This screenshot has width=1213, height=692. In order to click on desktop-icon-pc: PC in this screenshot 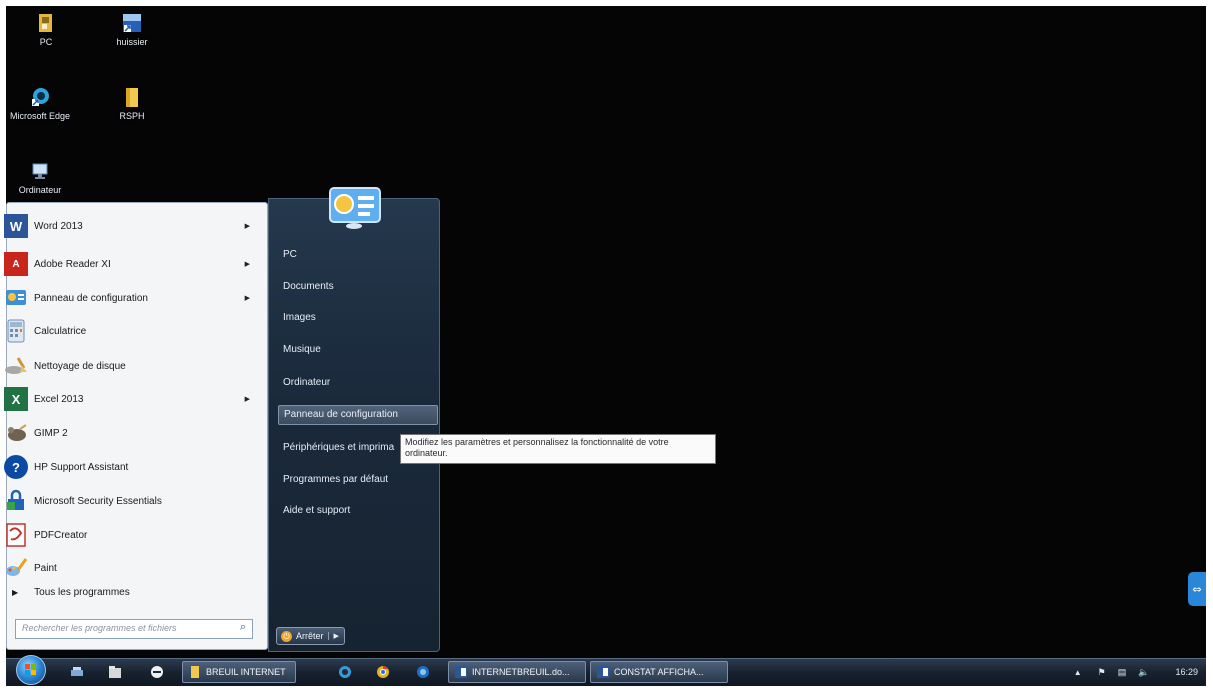, I will do `click(46, 29)`.